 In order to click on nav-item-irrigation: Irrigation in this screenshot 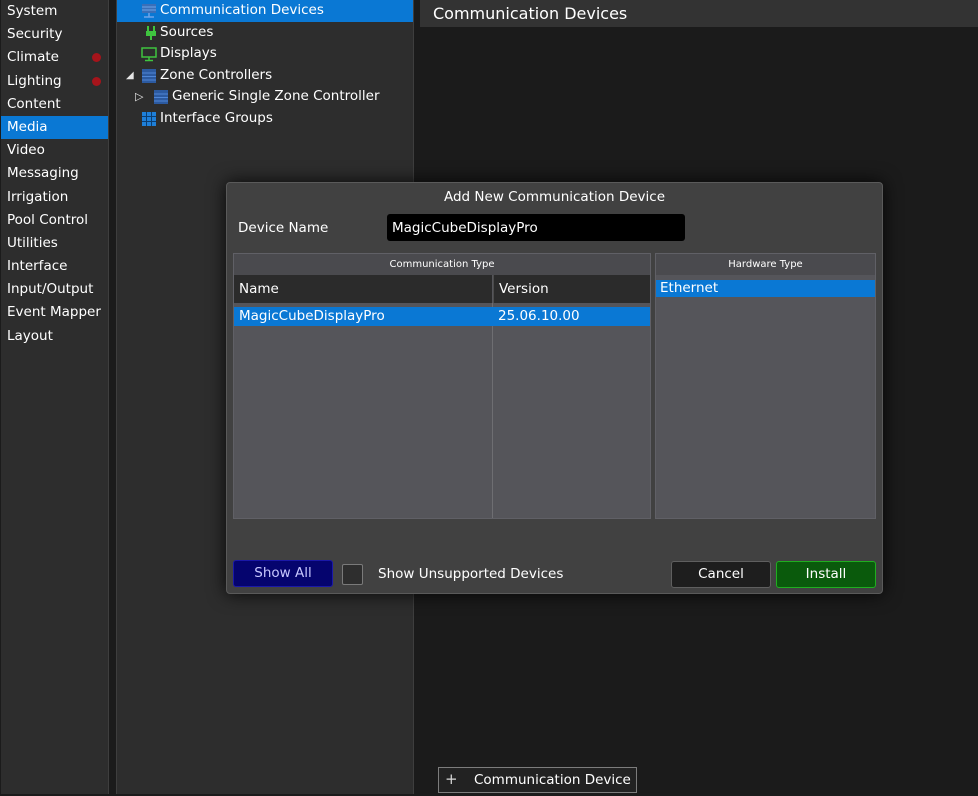, I will do `click(54, 197)`.